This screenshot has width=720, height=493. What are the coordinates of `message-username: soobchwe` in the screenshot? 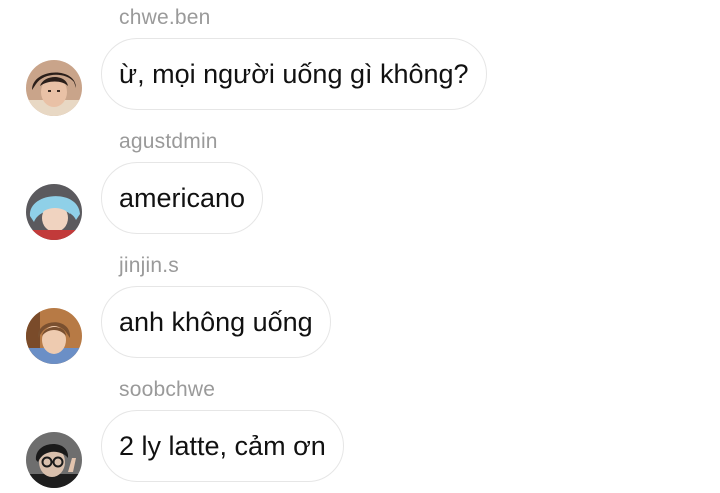 It's located at (167, 390).